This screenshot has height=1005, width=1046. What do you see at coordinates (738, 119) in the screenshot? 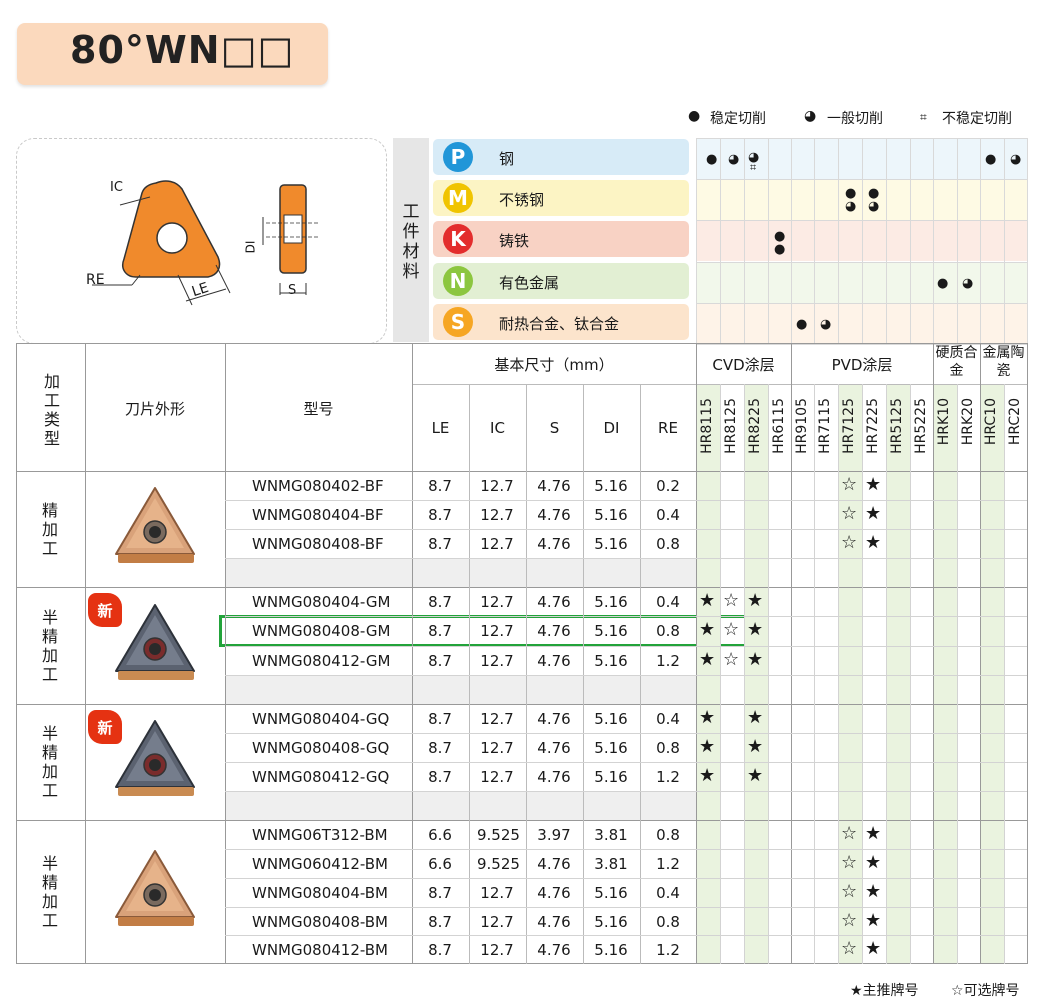
I see `legend-stable-label: 稳定切削` at bounding box center [738, 119].